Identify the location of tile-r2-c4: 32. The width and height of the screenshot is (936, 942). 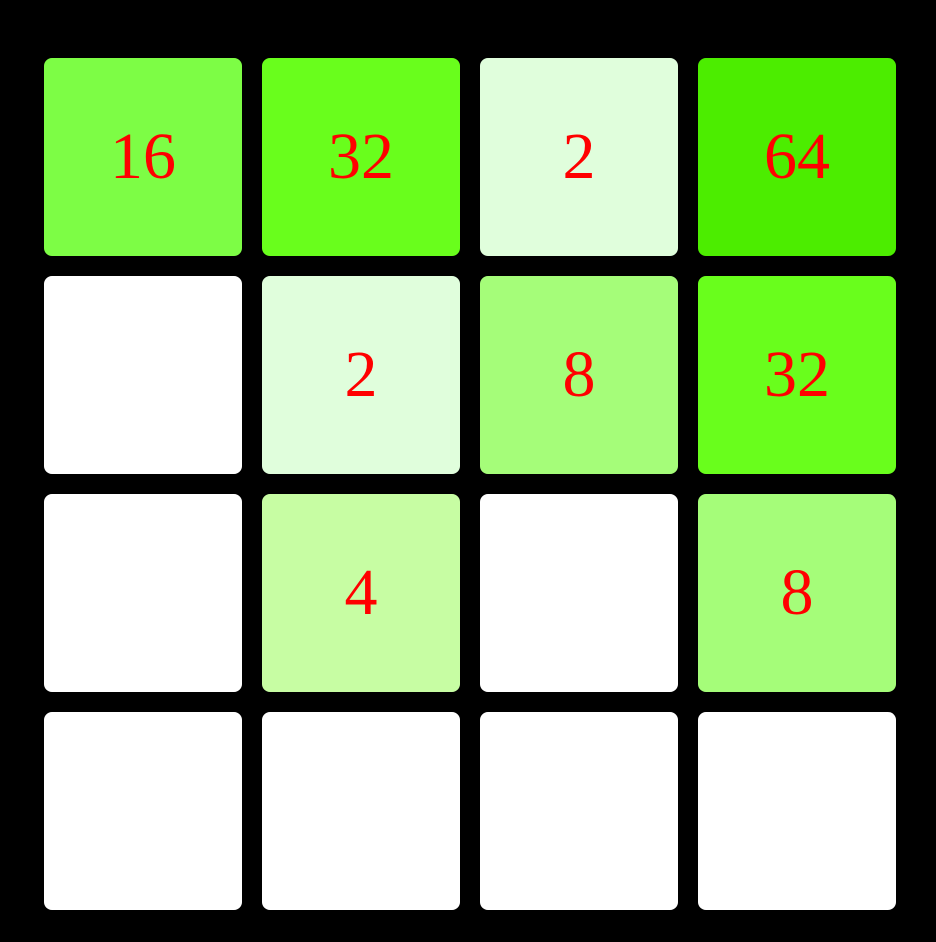
(797, 375).